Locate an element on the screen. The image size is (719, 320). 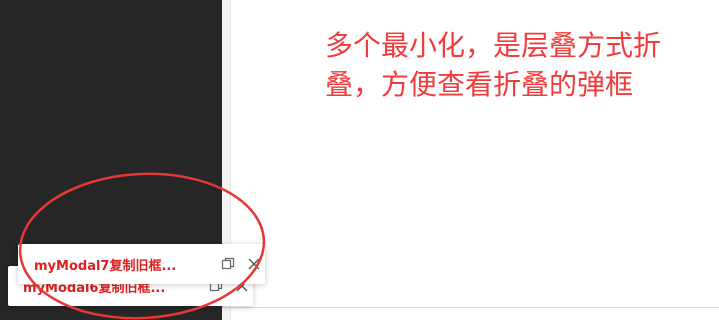
restore-icon is located at coordinates (228, 264).